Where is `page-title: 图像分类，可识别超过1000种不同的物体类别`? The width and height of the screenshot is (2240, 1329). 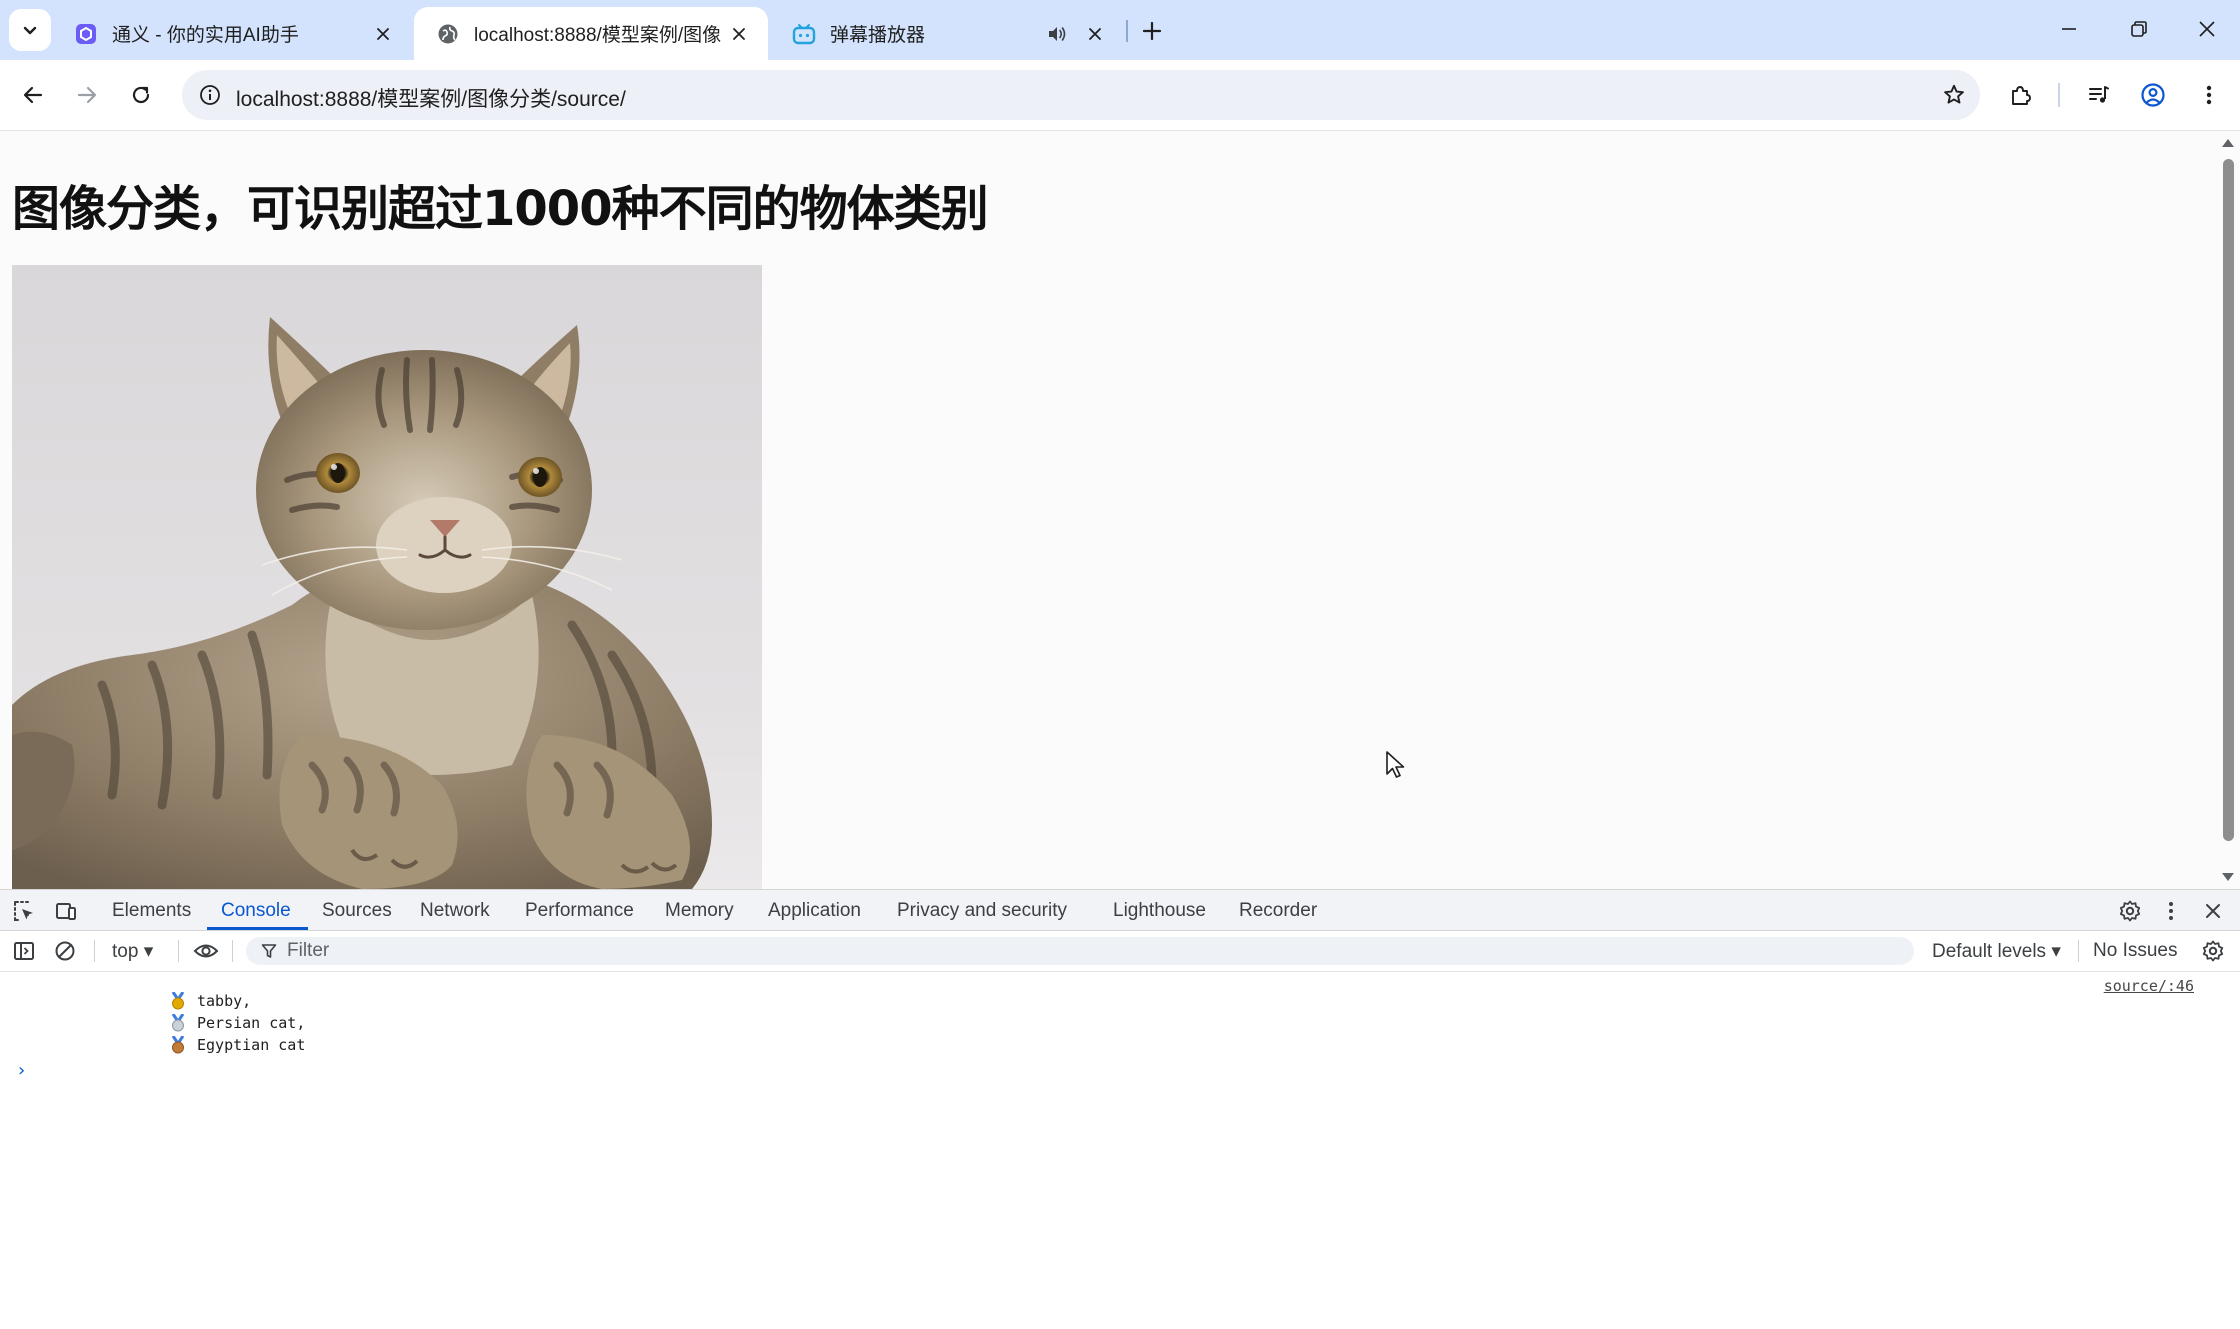 page-title: 图像分类，可识别超过1000种不同的物体类别 is located at coordinates (500, 209).